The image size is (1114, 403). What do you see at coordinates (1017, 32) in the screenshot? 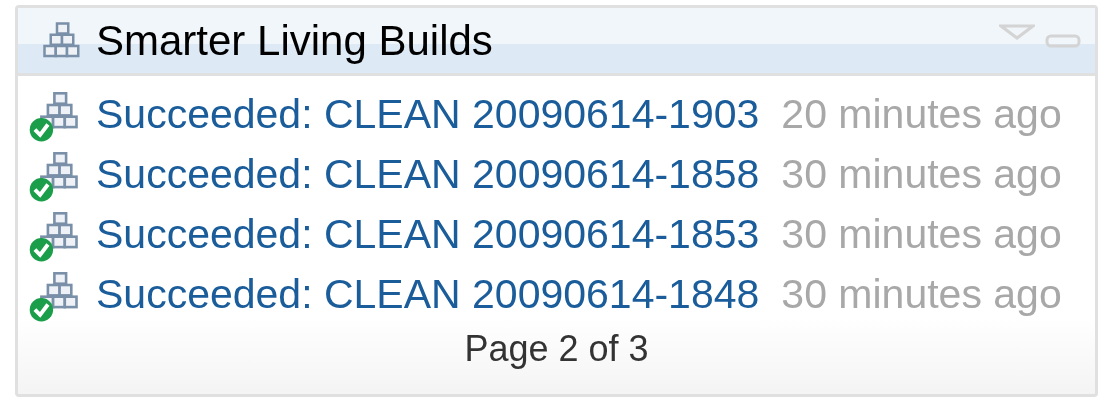
I see `dropdown-icon` at bounding box center [1017, 32].